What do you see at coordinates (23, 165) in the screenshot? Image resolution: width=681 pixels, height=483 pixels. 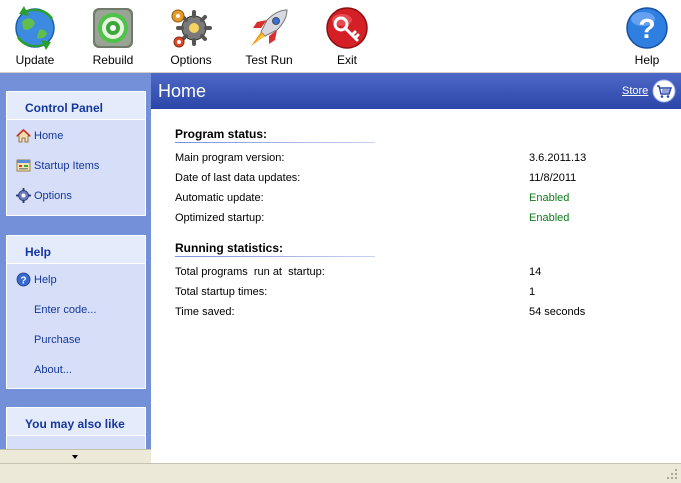 I see `startup-items-icon` at bounding box center [23, 165].